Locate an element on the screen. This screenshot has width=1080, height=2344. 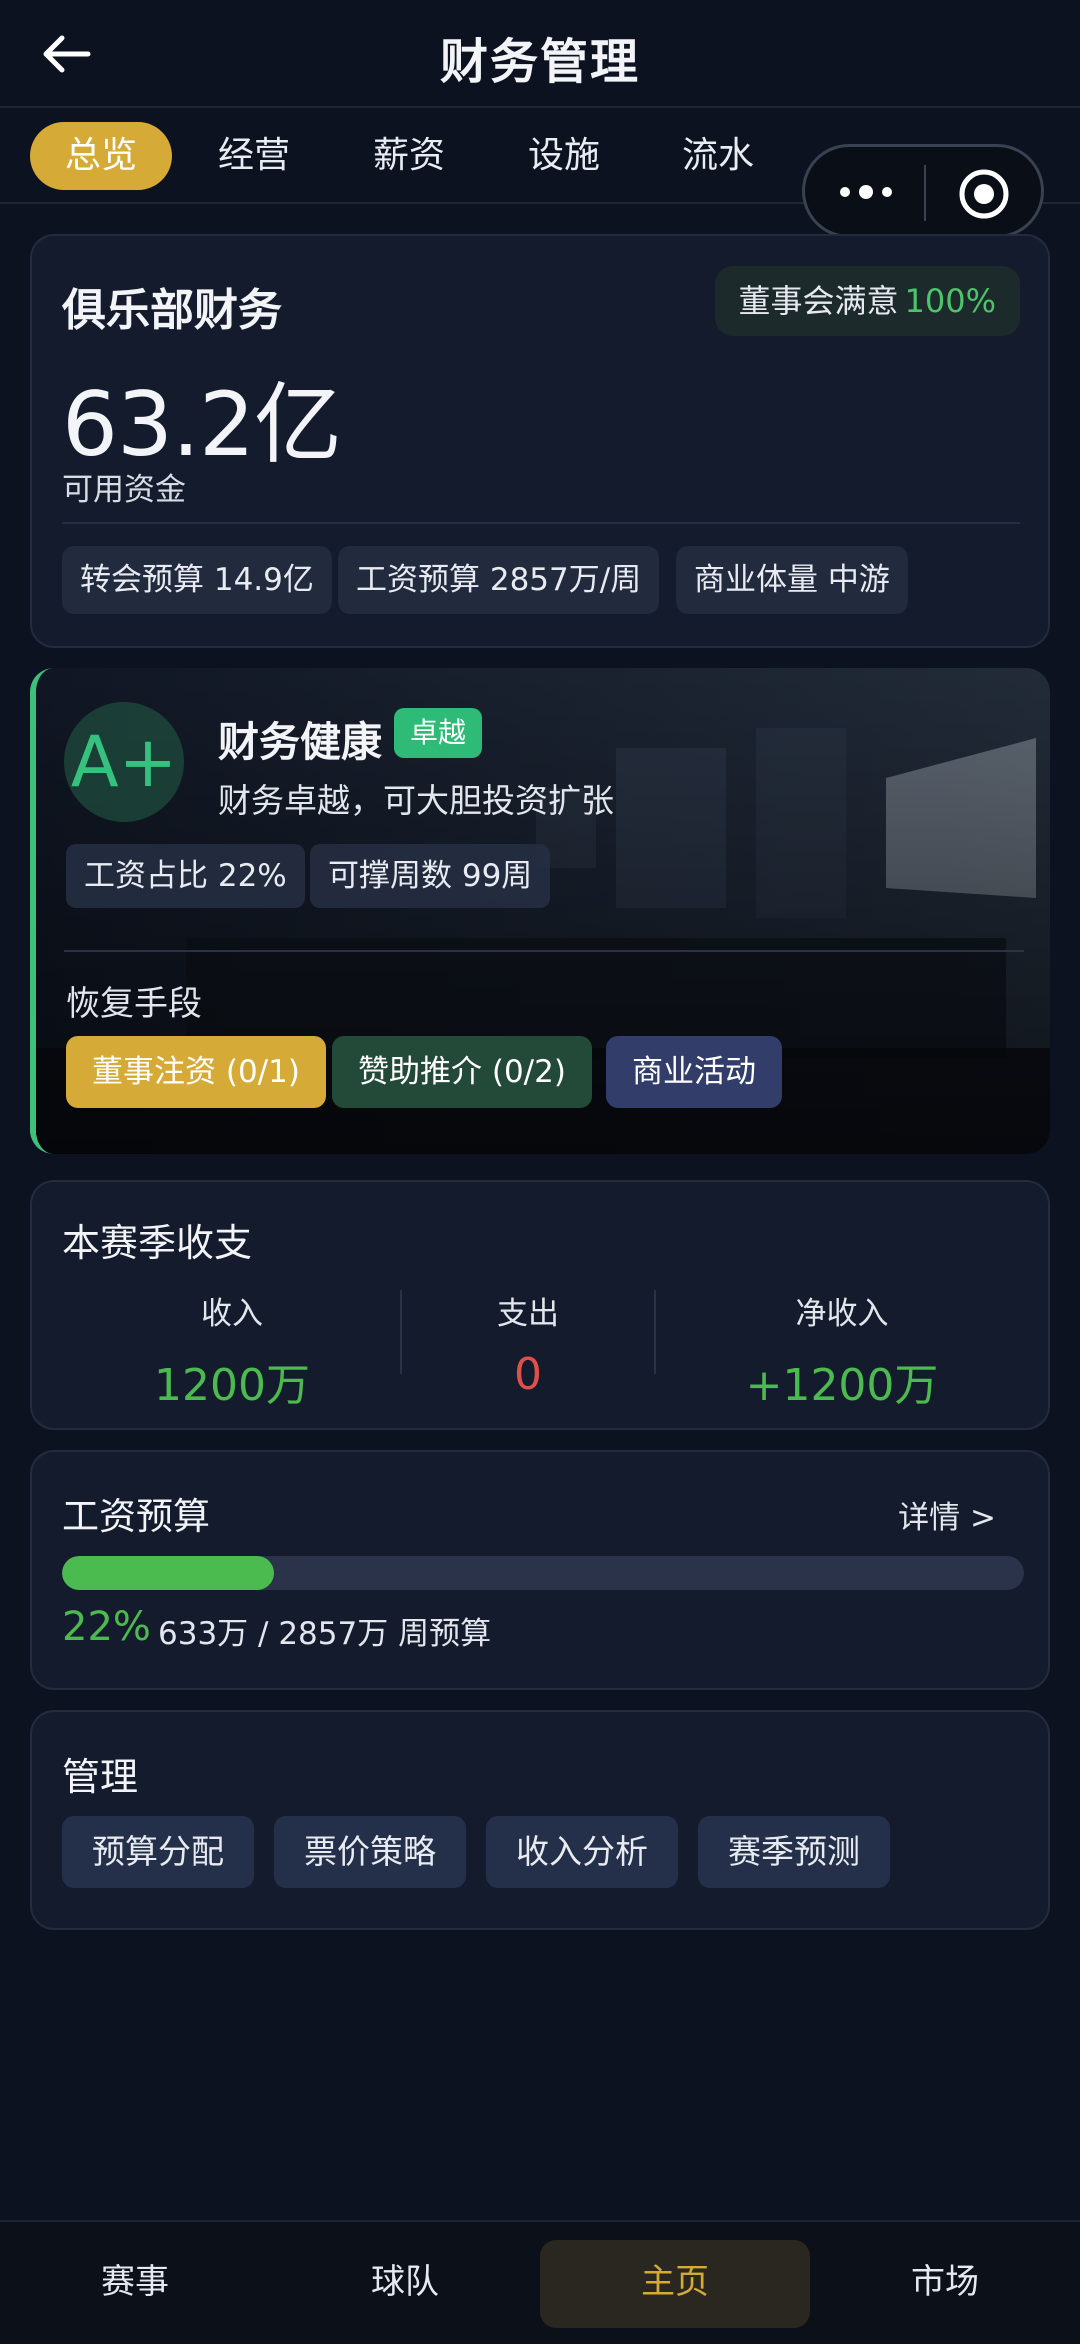
health-description: 财务卓越，可大胆投资扩张 is located at coordinates (416, 800).